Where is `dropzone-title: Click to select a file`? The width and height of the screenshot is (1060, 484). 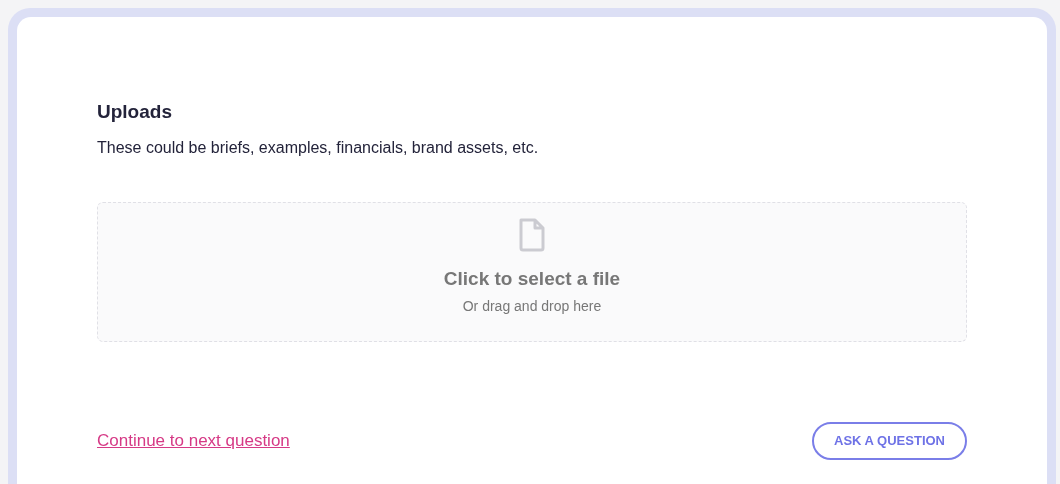
dropzone-title: Click to select a file is located at coordinates (532, 279).